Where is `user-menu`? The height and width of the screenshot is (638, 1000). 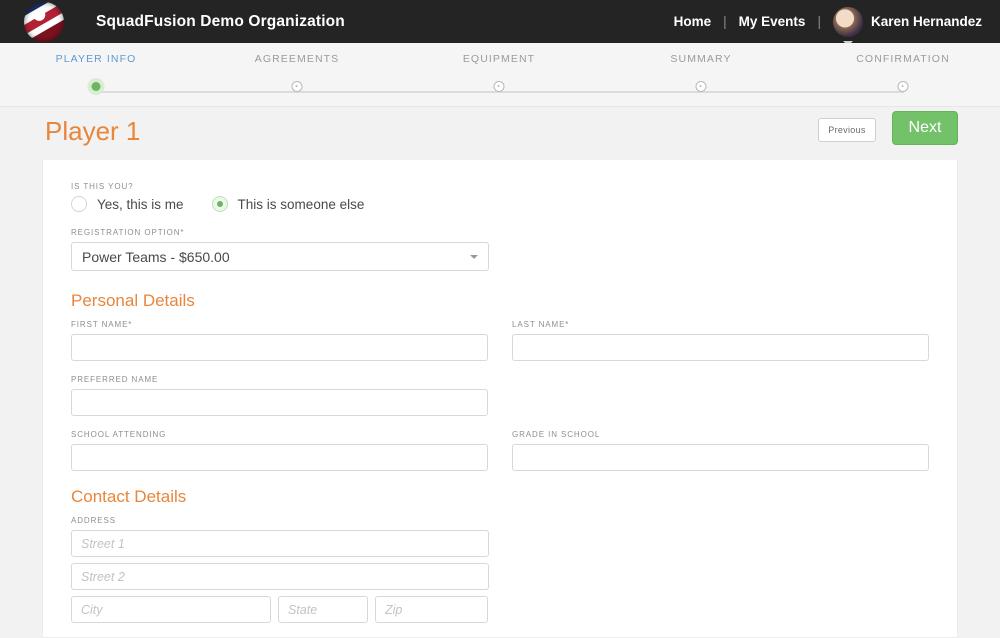 user-menu is located at coordinates (847, 26).